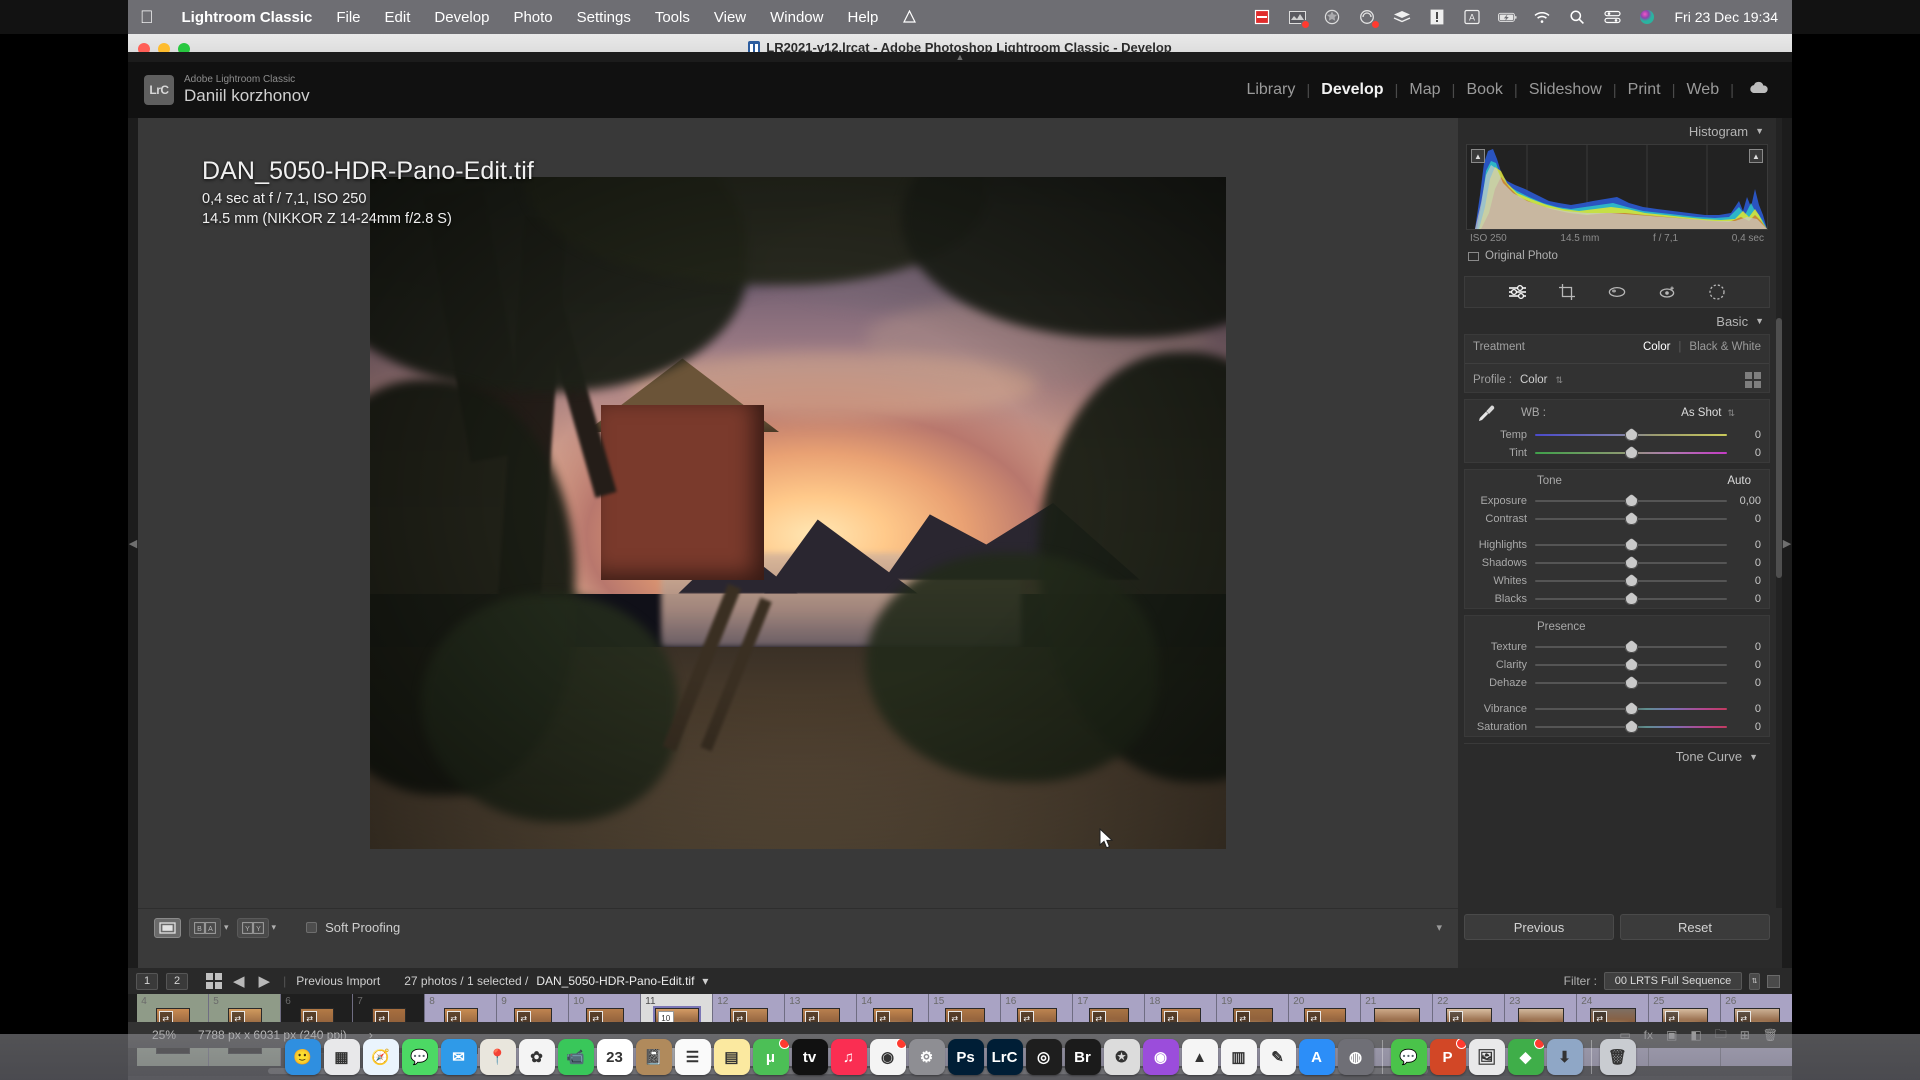 This screenshot has width=1920, height=1080. Describe the element at coordinates (1744, 501) in the screenshot. I see `slider-value: 0,00` at that location.